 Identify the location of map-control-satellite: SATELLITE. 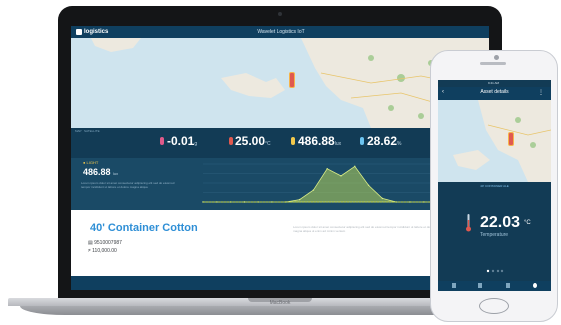
(92, 131).